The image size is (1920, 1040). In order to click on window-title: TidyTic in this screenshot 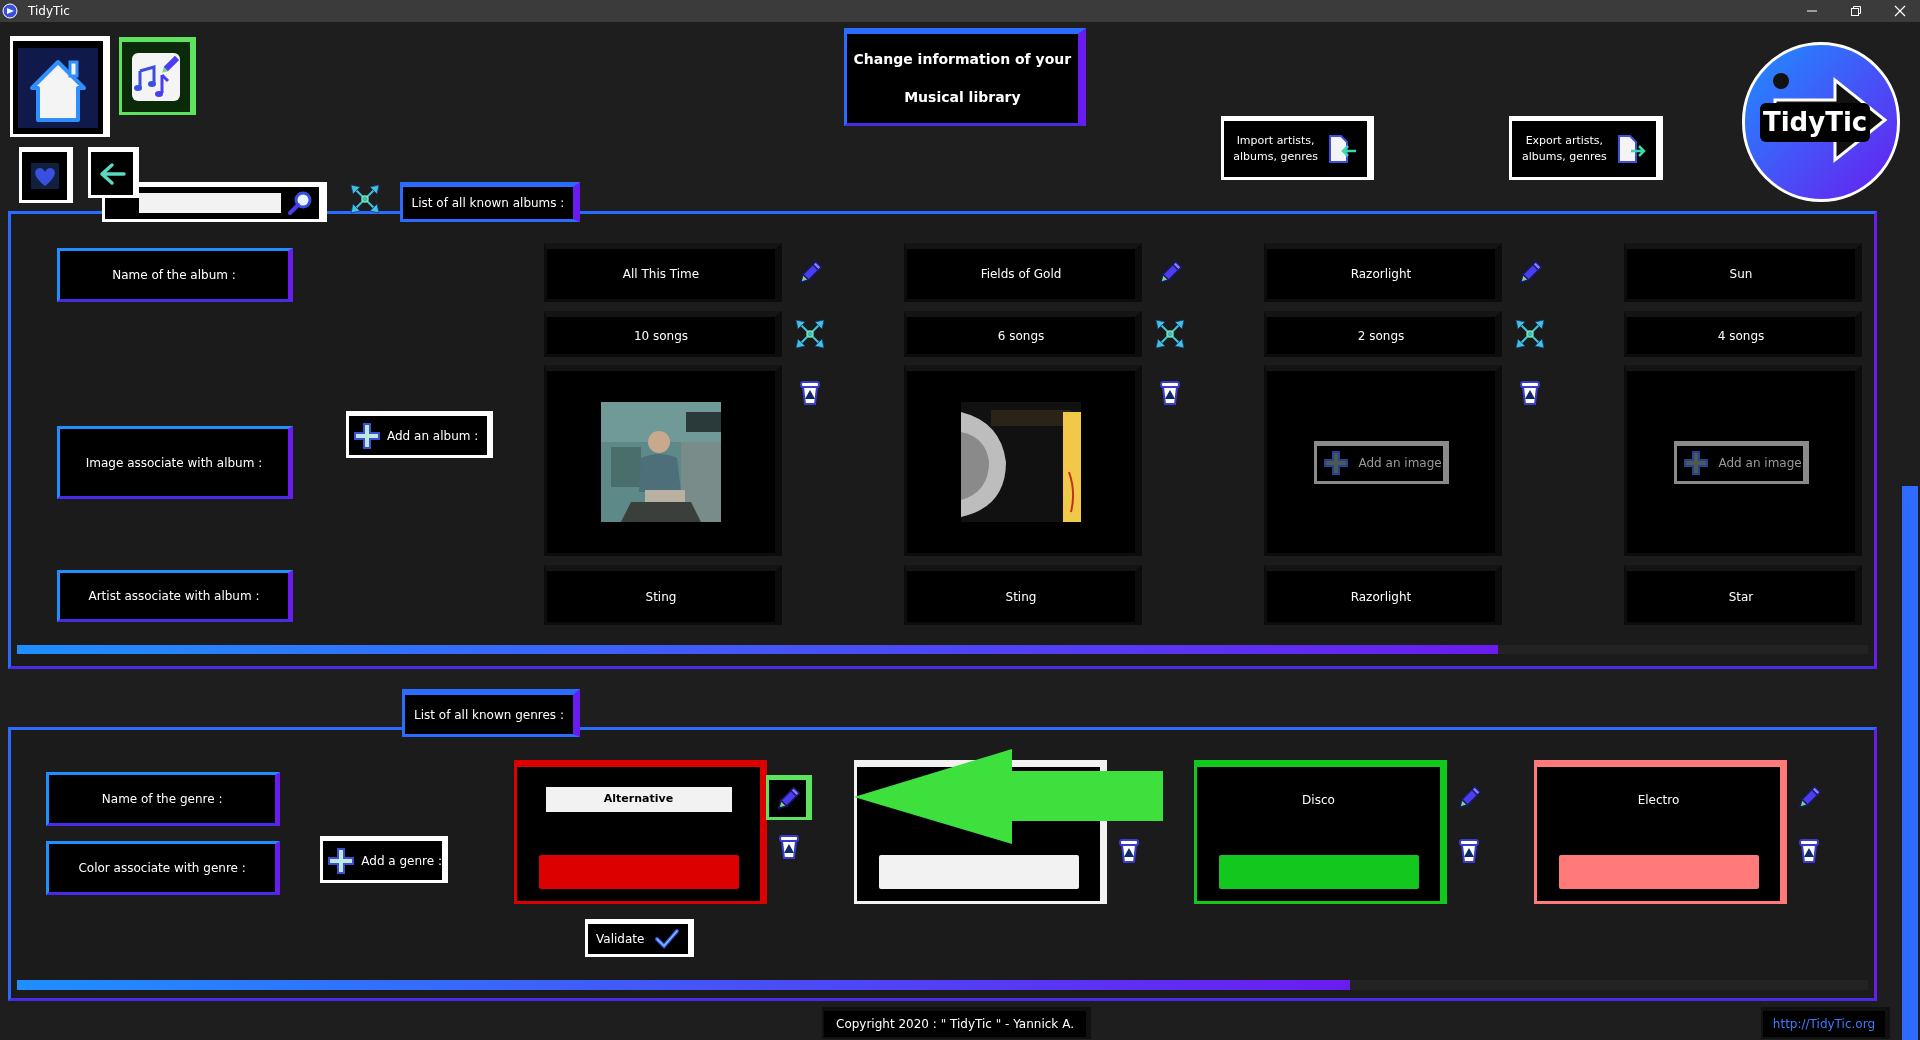, I will do `click(49, 11)`.